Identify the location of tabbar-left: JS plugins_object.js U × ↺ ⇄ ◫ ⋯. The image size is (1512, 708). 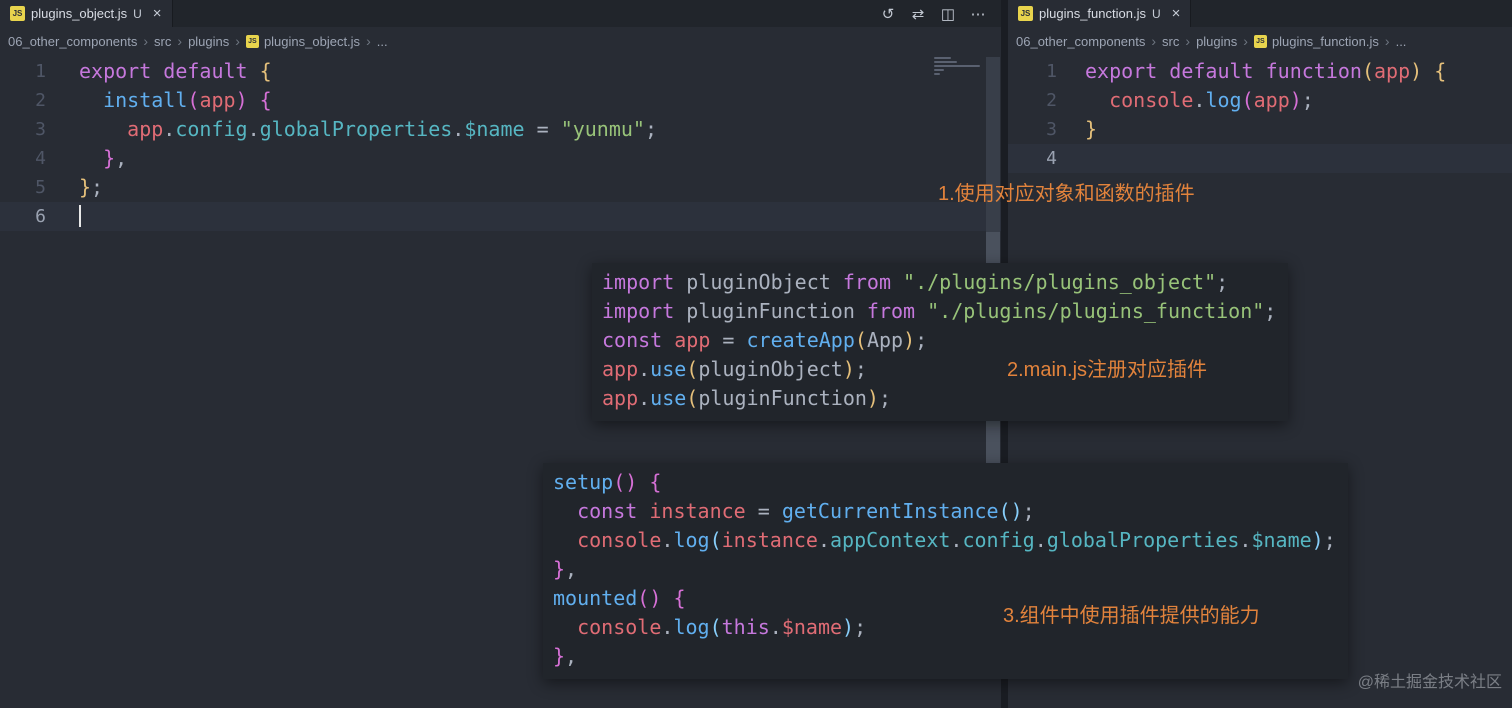
(500, 13).